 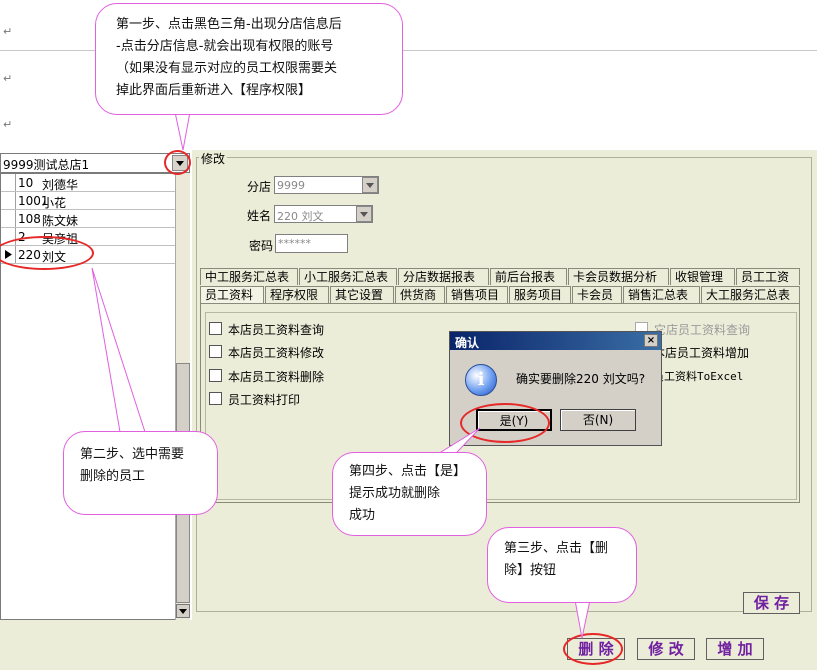 I want to click on callout-line: 第四步、点击【是】, so click(x=408, y=471).